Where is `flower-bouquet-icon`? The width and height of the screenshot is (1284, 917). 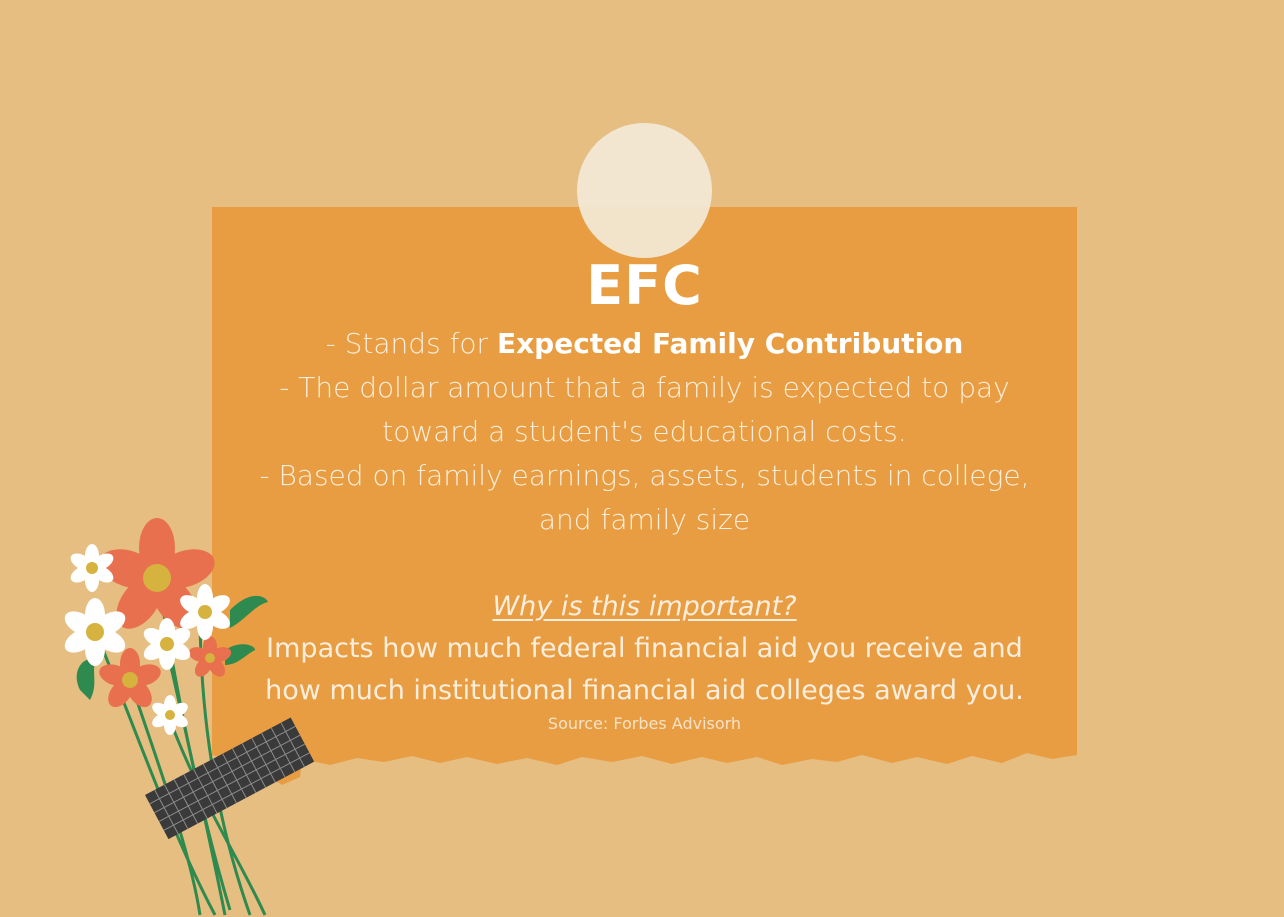 flower-bouquet-icon is located at coordinates (189, 717).